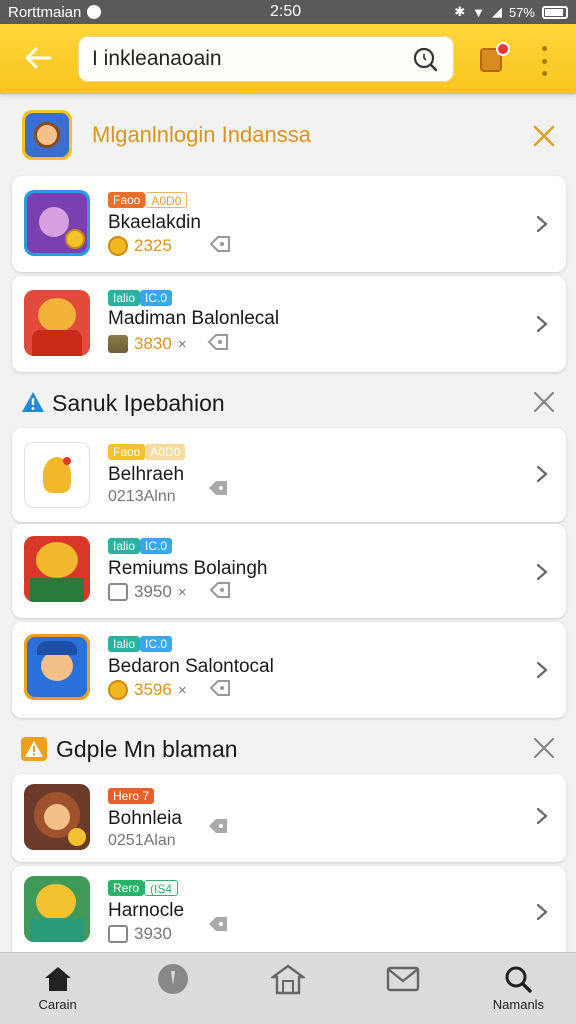  What do you see at coordinates (142, 840) in the screenshot?
I see `item-date: 0251Alan` at bounding box center [142, 840].